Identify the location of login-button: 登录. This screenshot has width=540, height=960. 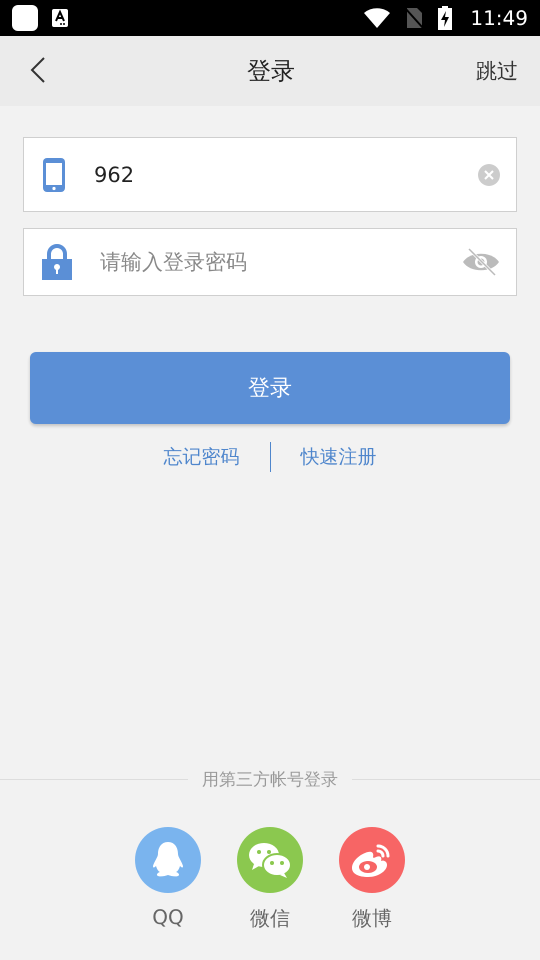
(270, 388).